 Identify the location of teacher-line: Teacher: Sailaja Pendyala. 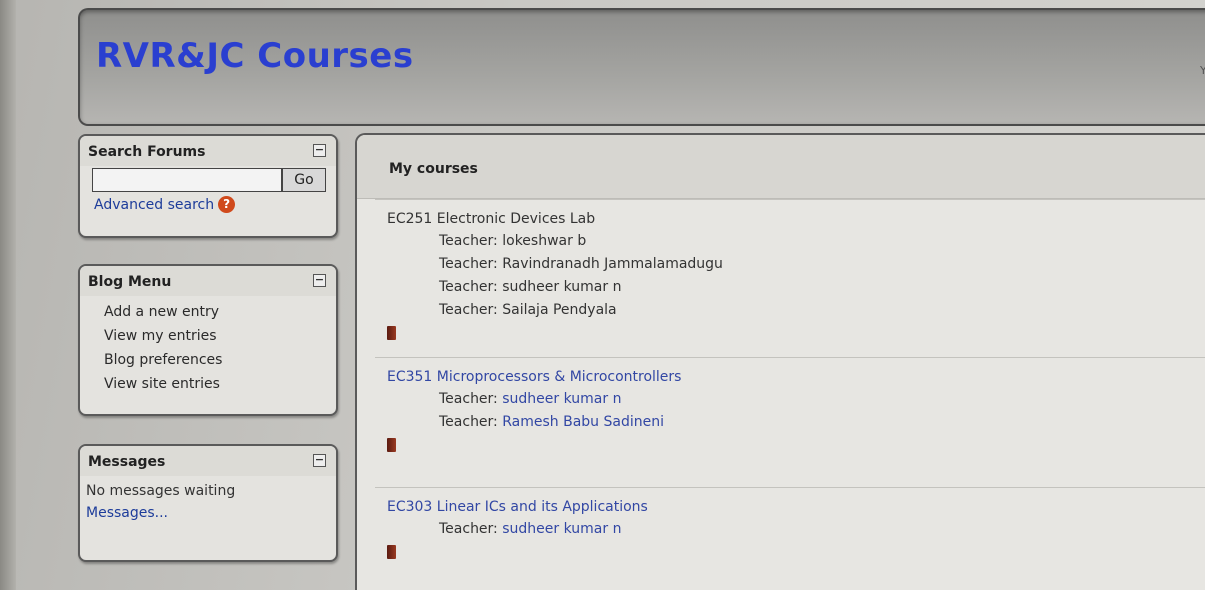
(796, 310).